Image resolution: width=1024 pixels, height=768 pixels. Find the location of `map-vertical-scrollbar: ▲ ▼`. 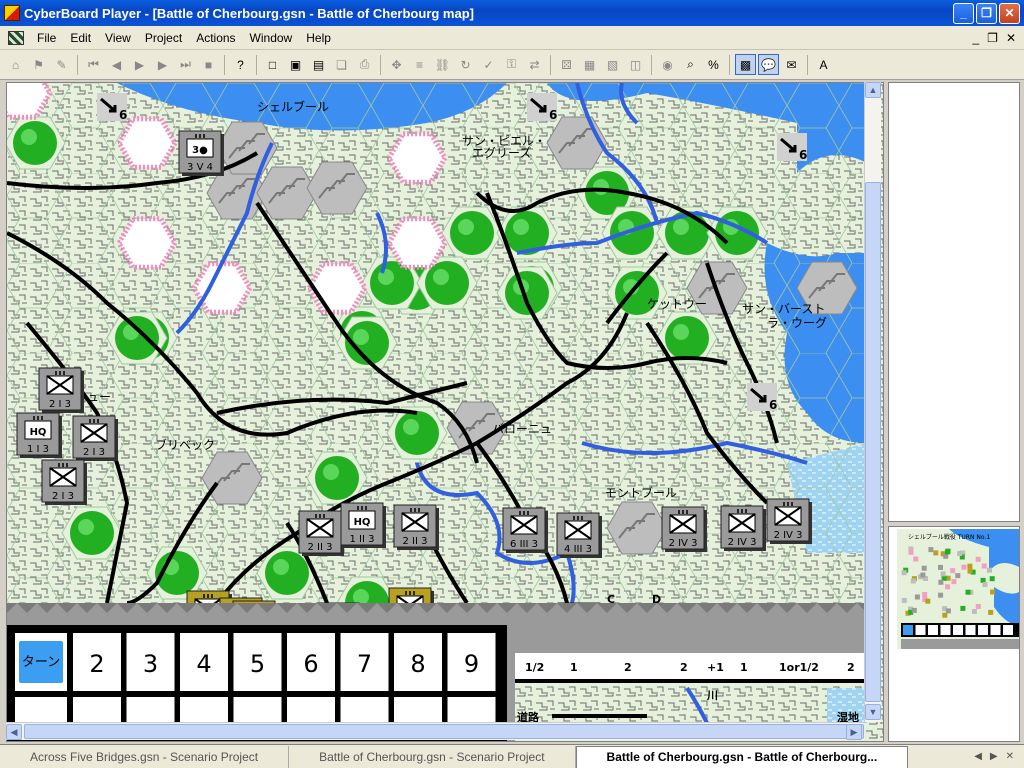

map-vertical-scrollbar: ▲ ▼ is located at coordinates (872, 402).